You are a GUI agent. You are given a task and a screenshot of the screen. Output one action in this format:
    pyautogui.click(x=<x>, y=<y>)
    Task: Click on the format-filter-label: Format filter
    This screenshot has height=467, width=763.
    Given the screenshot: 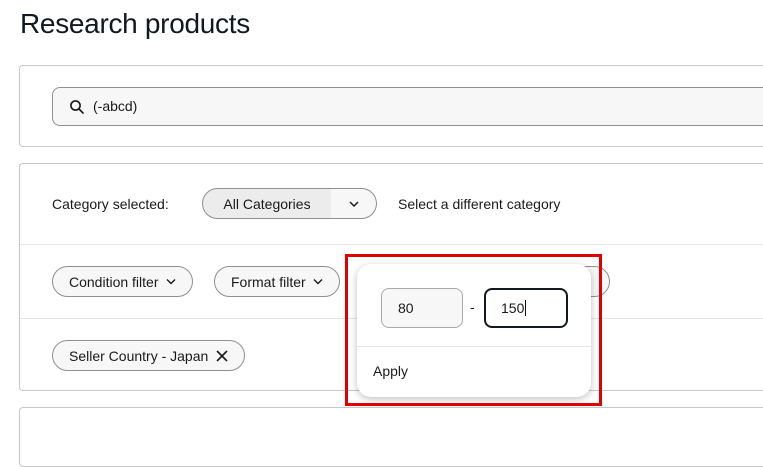 What is the action you would take?
    pyautogui.click(x=268, y=281)
    